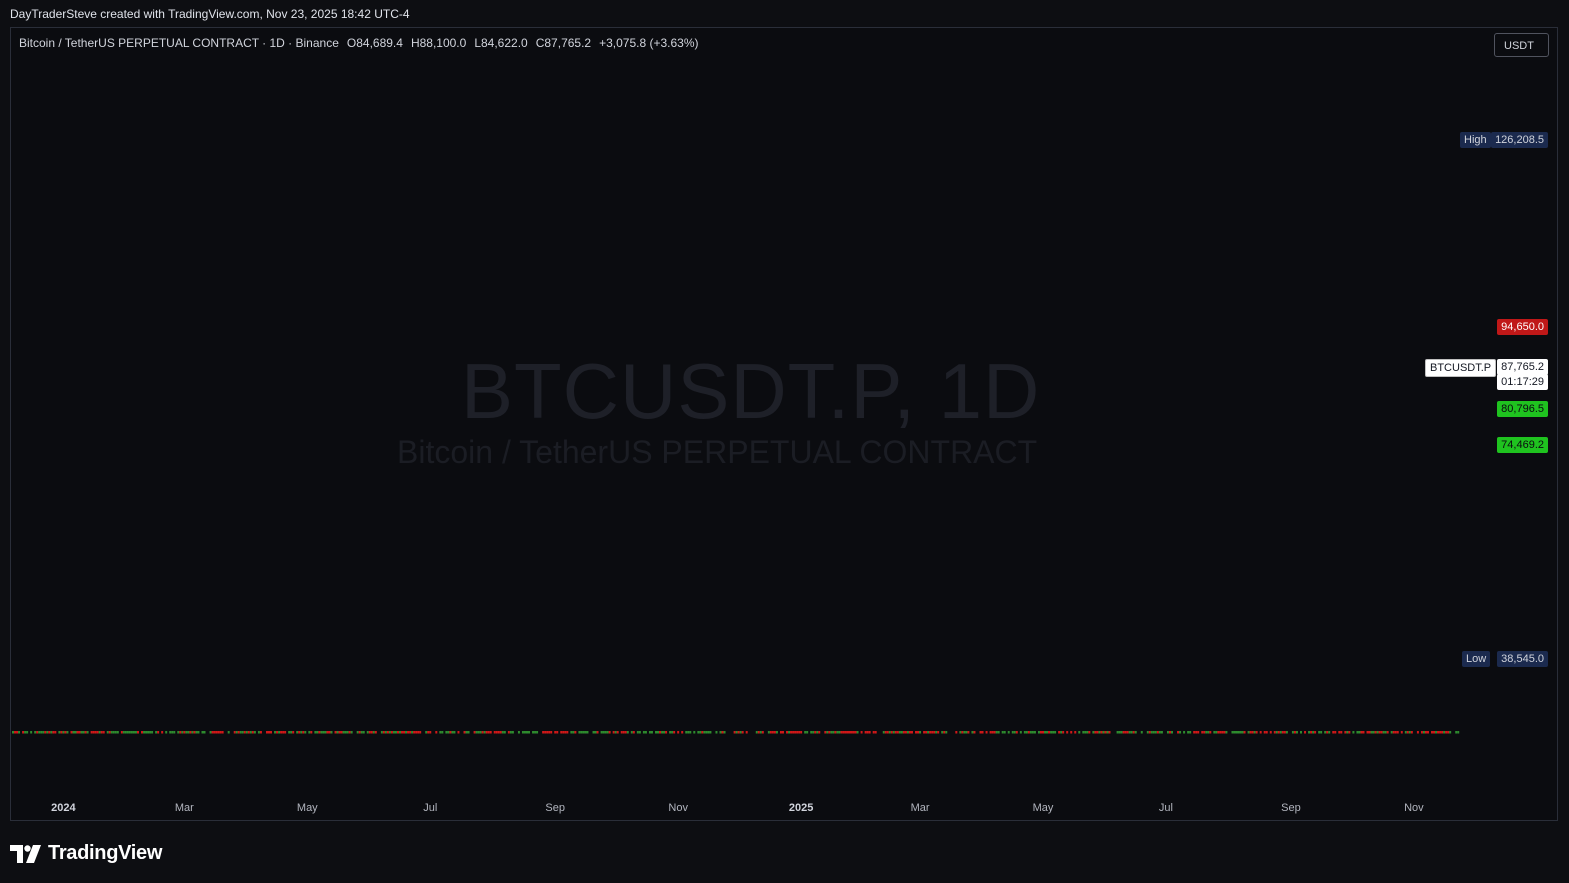 This screenshot has width=1569, height=883. Describe the element at coordinates (1476, 659) in the screenshot. I see `low-label: Low` at that location.